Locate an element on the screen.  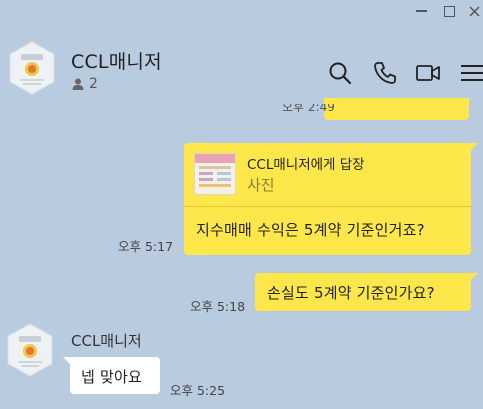
incoming-message-text: 넵 맞아요 is located at coordinates (111, 377).